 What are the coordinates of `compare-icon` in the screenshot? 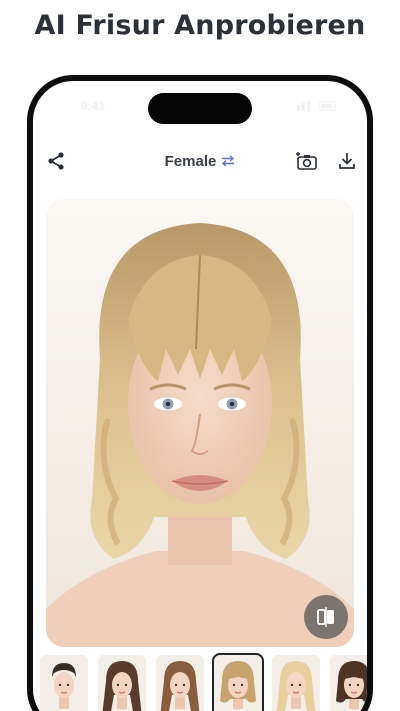 It's located at (325, 617).